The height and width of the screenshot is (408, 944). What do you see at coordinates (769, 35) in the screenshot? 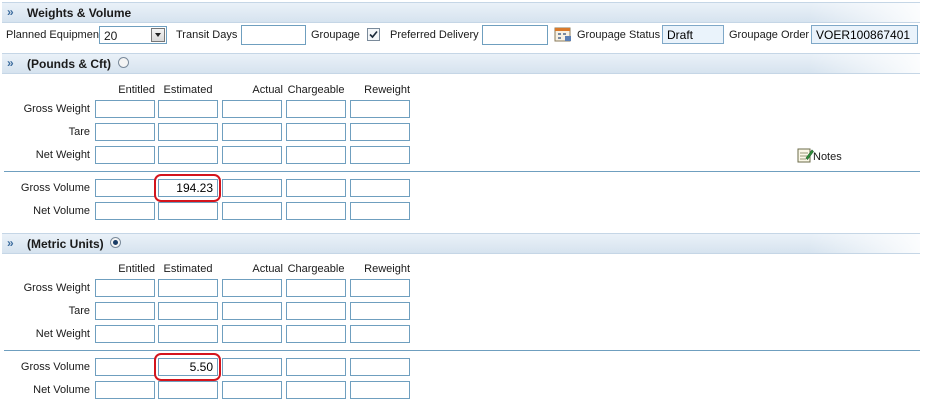
I see `groupage-order-label: Groupage Order` at bounding box center [769, 35].